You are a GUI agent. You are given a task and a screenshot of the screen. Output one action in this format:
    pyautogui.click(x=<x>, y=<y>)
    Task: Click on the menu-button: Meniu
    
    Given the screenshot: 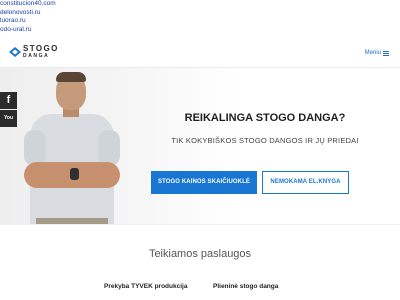 What is the action you would take?
    pyautogui.click(x=377, y=53)
    